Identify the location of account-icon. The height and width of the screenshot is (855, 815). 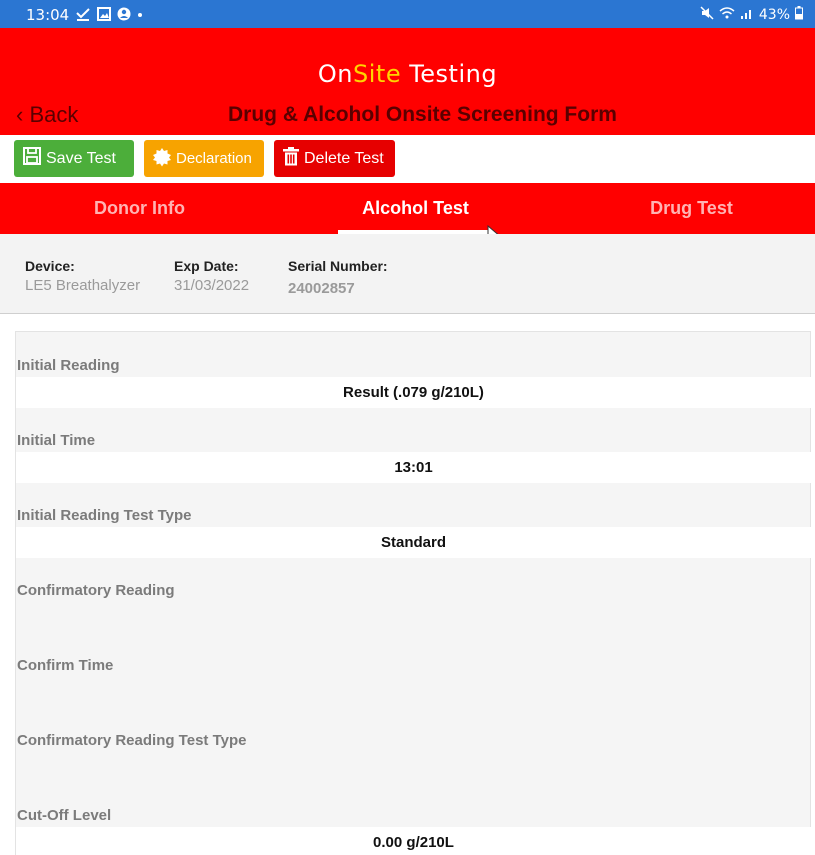
(124, 15).